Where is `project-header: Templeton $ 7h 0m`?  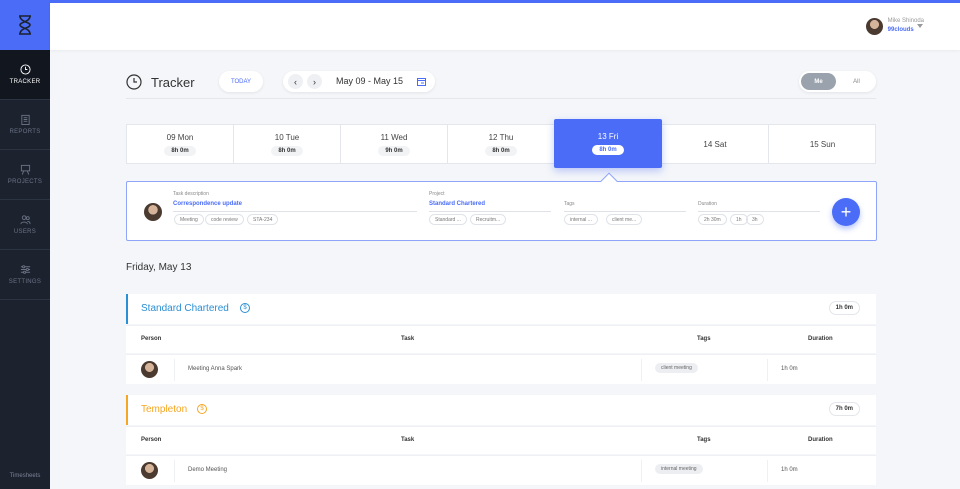 project-header: Templeton $ 7h 0m is located at coordinates (501, 410).